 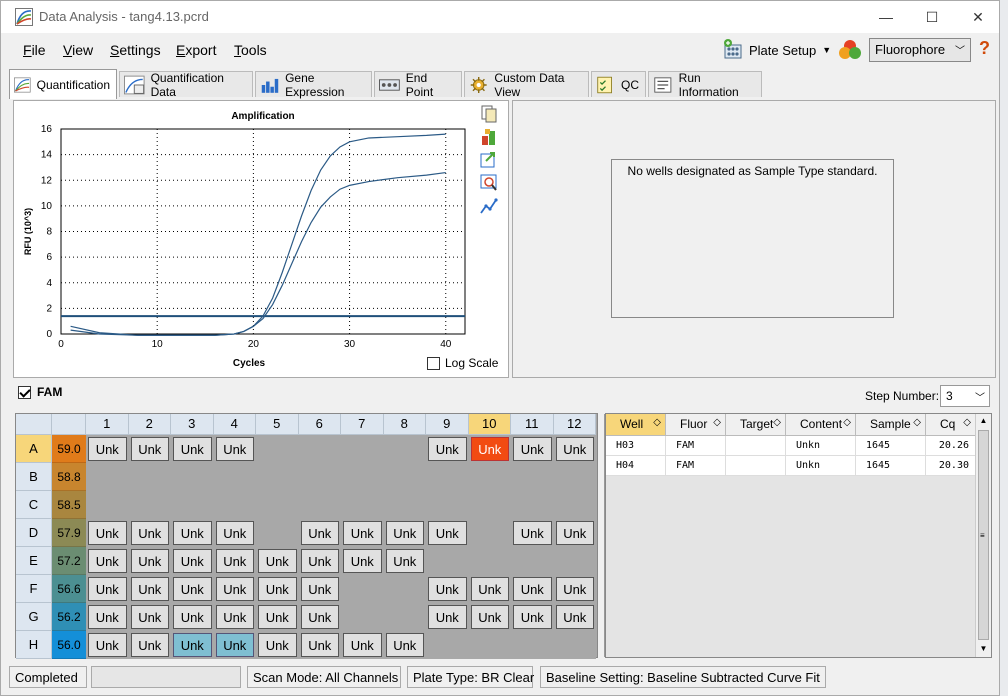 I want to click on well-C7, so click(x=362, y=505).